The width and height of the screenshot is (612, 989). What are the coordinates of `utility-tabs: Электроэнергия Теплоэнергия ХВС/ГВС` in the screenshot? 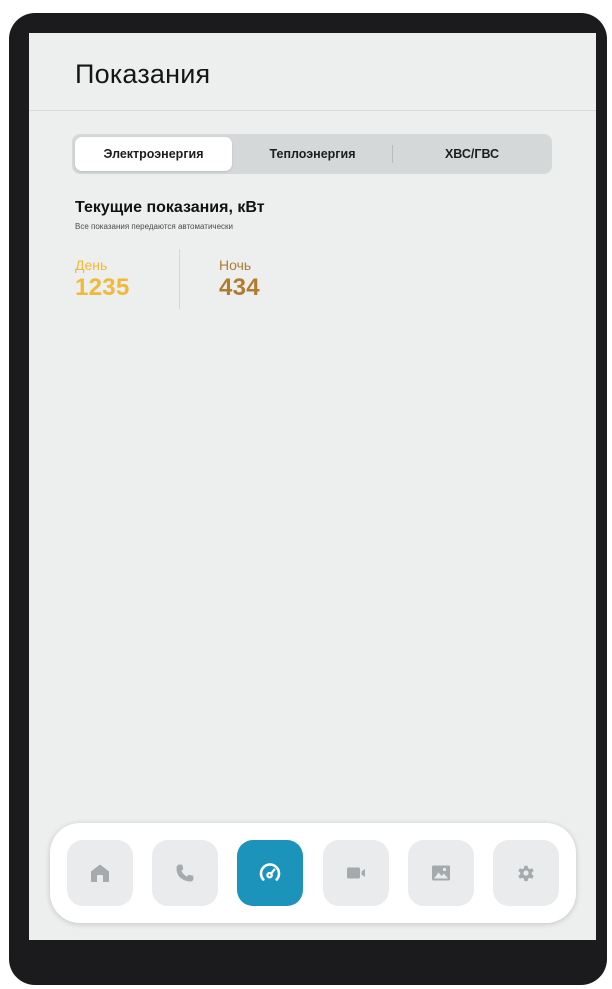 It's located at (312, 154).